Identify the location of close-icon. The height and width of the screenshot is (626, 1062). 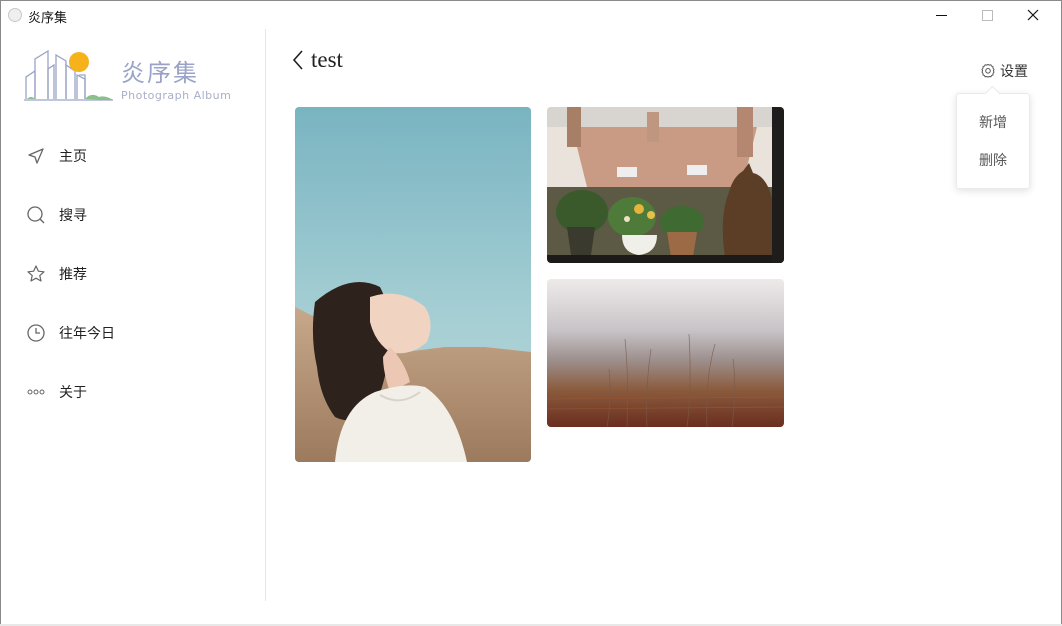
(1033, 15).